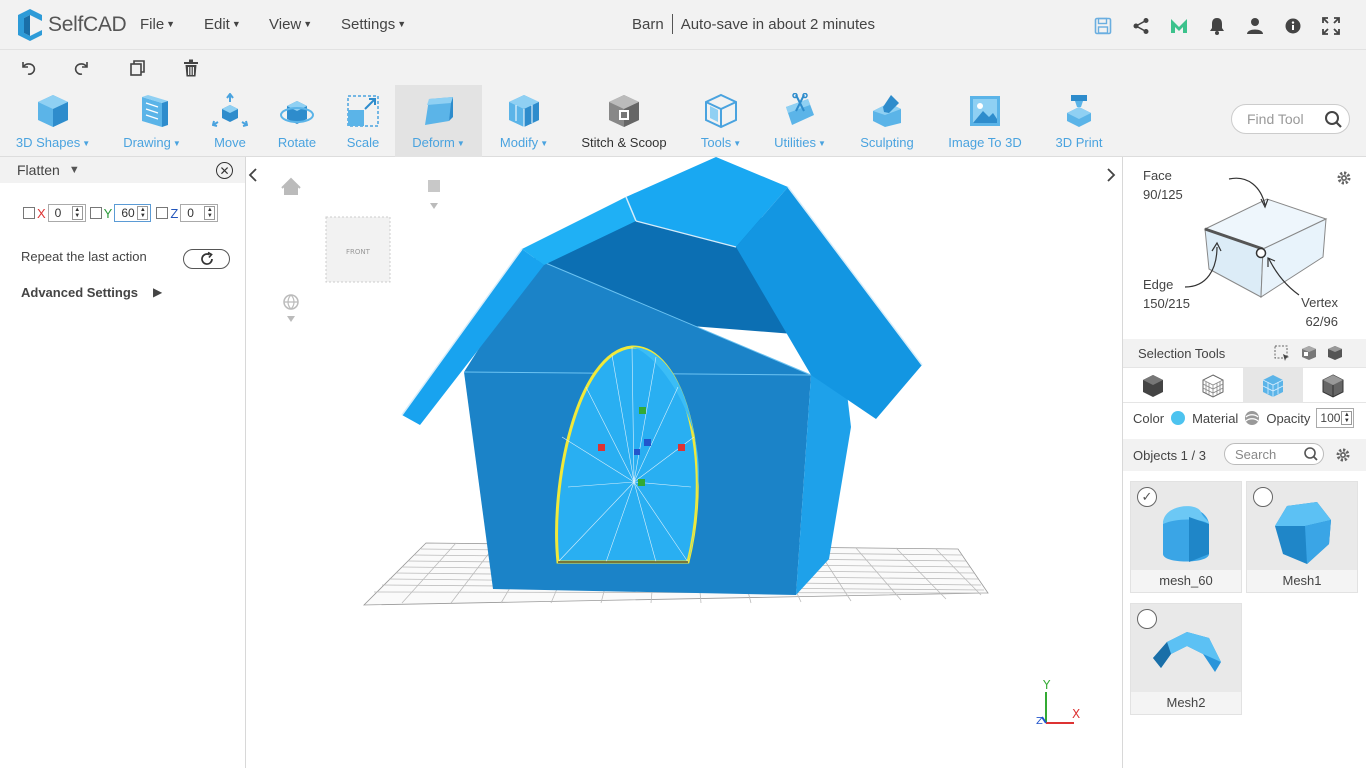 This screenshot has width=1366, height=768. I want to click on app-logo: SelfCAD, so click(71, 25).